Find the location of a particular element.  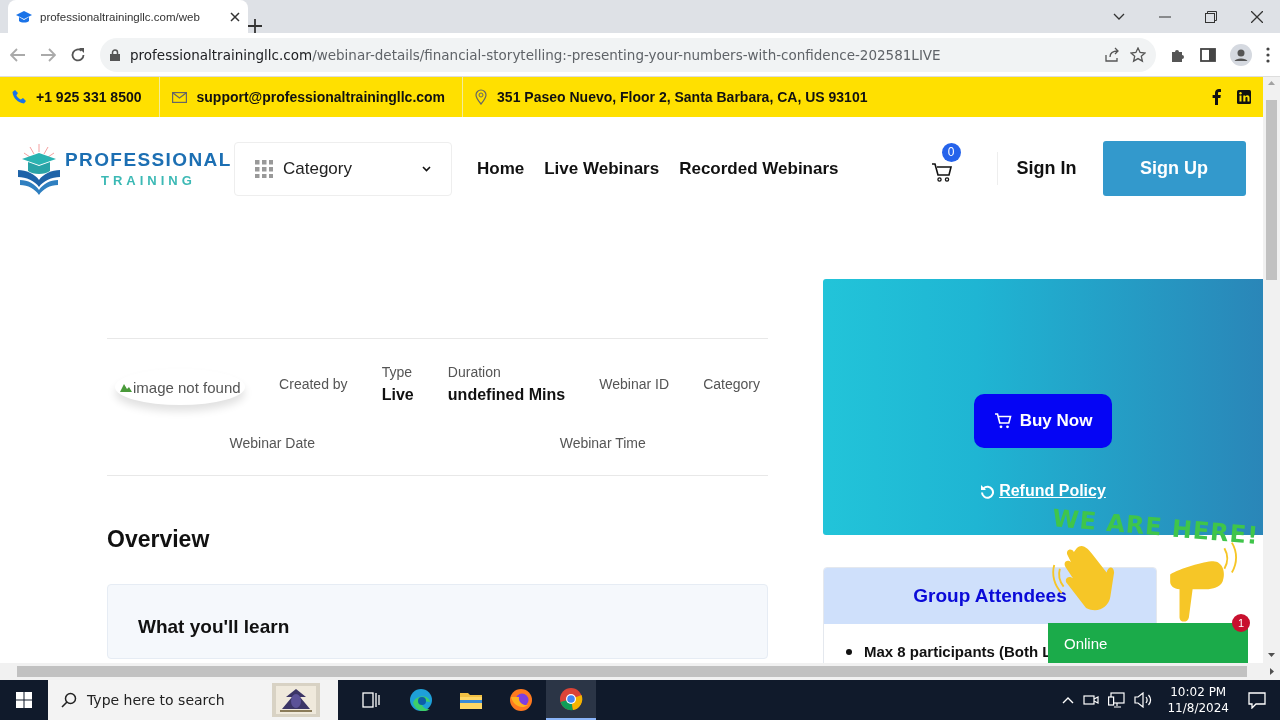

browser-tab: professionaltrainingllc.com/web is located at coordinates (128, 16).